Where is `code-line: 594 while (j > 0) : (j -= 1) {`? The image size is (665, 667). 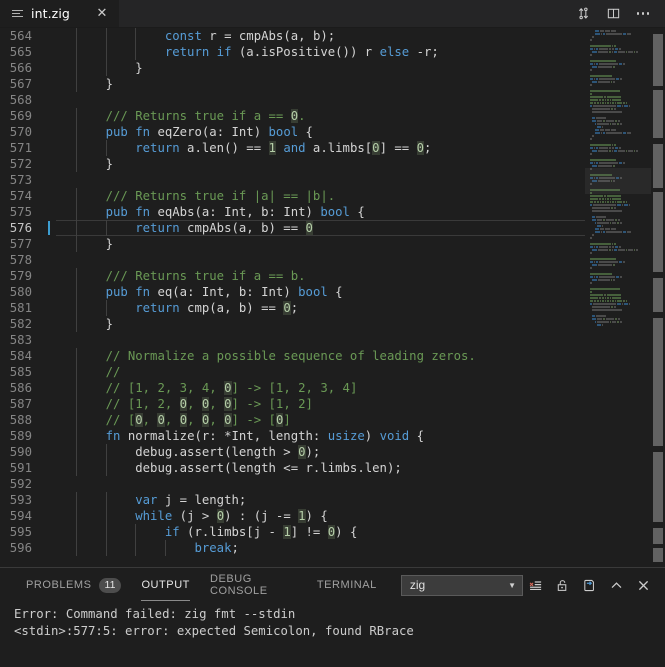
code-line: 594 while (j > 0) : (j -= 1) { is located at coordinates (292, 516).